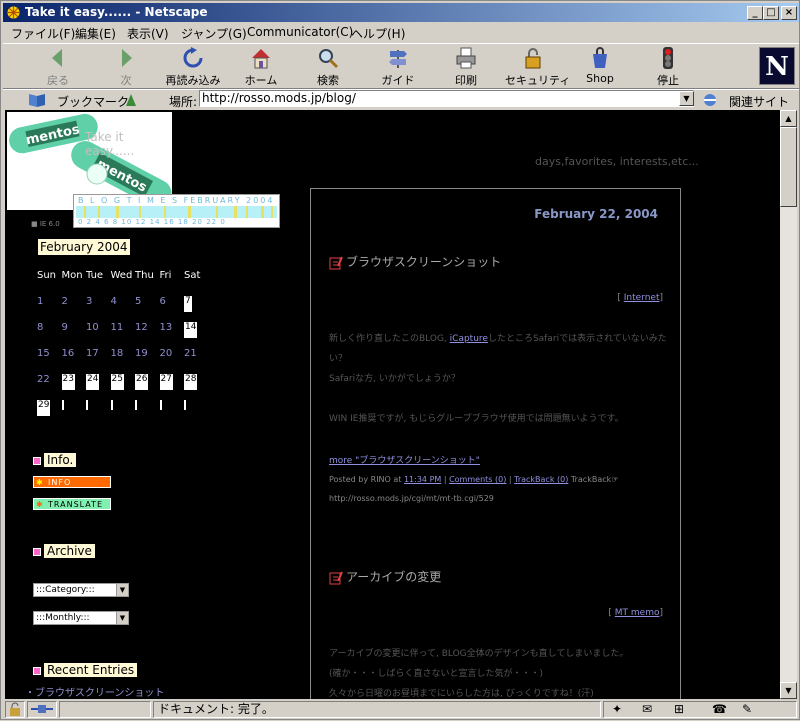  Describe the element at coordinates (747, 709) in the screenshot. I see `composer-icon: ✎` at that location.